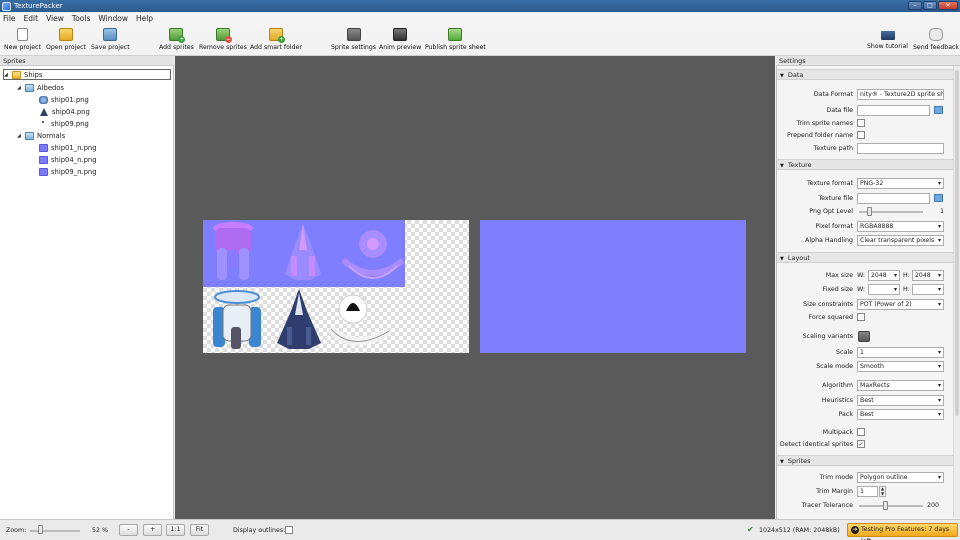 The height and width of the screenshot is (540, 960). What do you see at coordinates (900, 94) in the screenshot?
I see `data-format-select: nity® - Texture2D sprite shee` at bounding box center [900, 94].